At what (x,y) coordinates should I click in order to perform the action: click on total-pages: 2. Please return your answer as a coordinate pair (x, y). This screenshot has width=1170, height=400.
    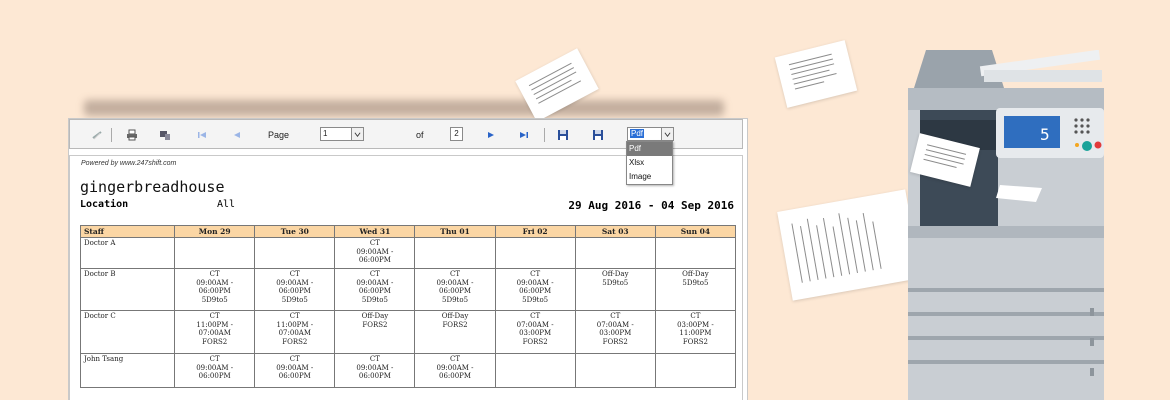
    Looking at the image, I should click on (456, 134).